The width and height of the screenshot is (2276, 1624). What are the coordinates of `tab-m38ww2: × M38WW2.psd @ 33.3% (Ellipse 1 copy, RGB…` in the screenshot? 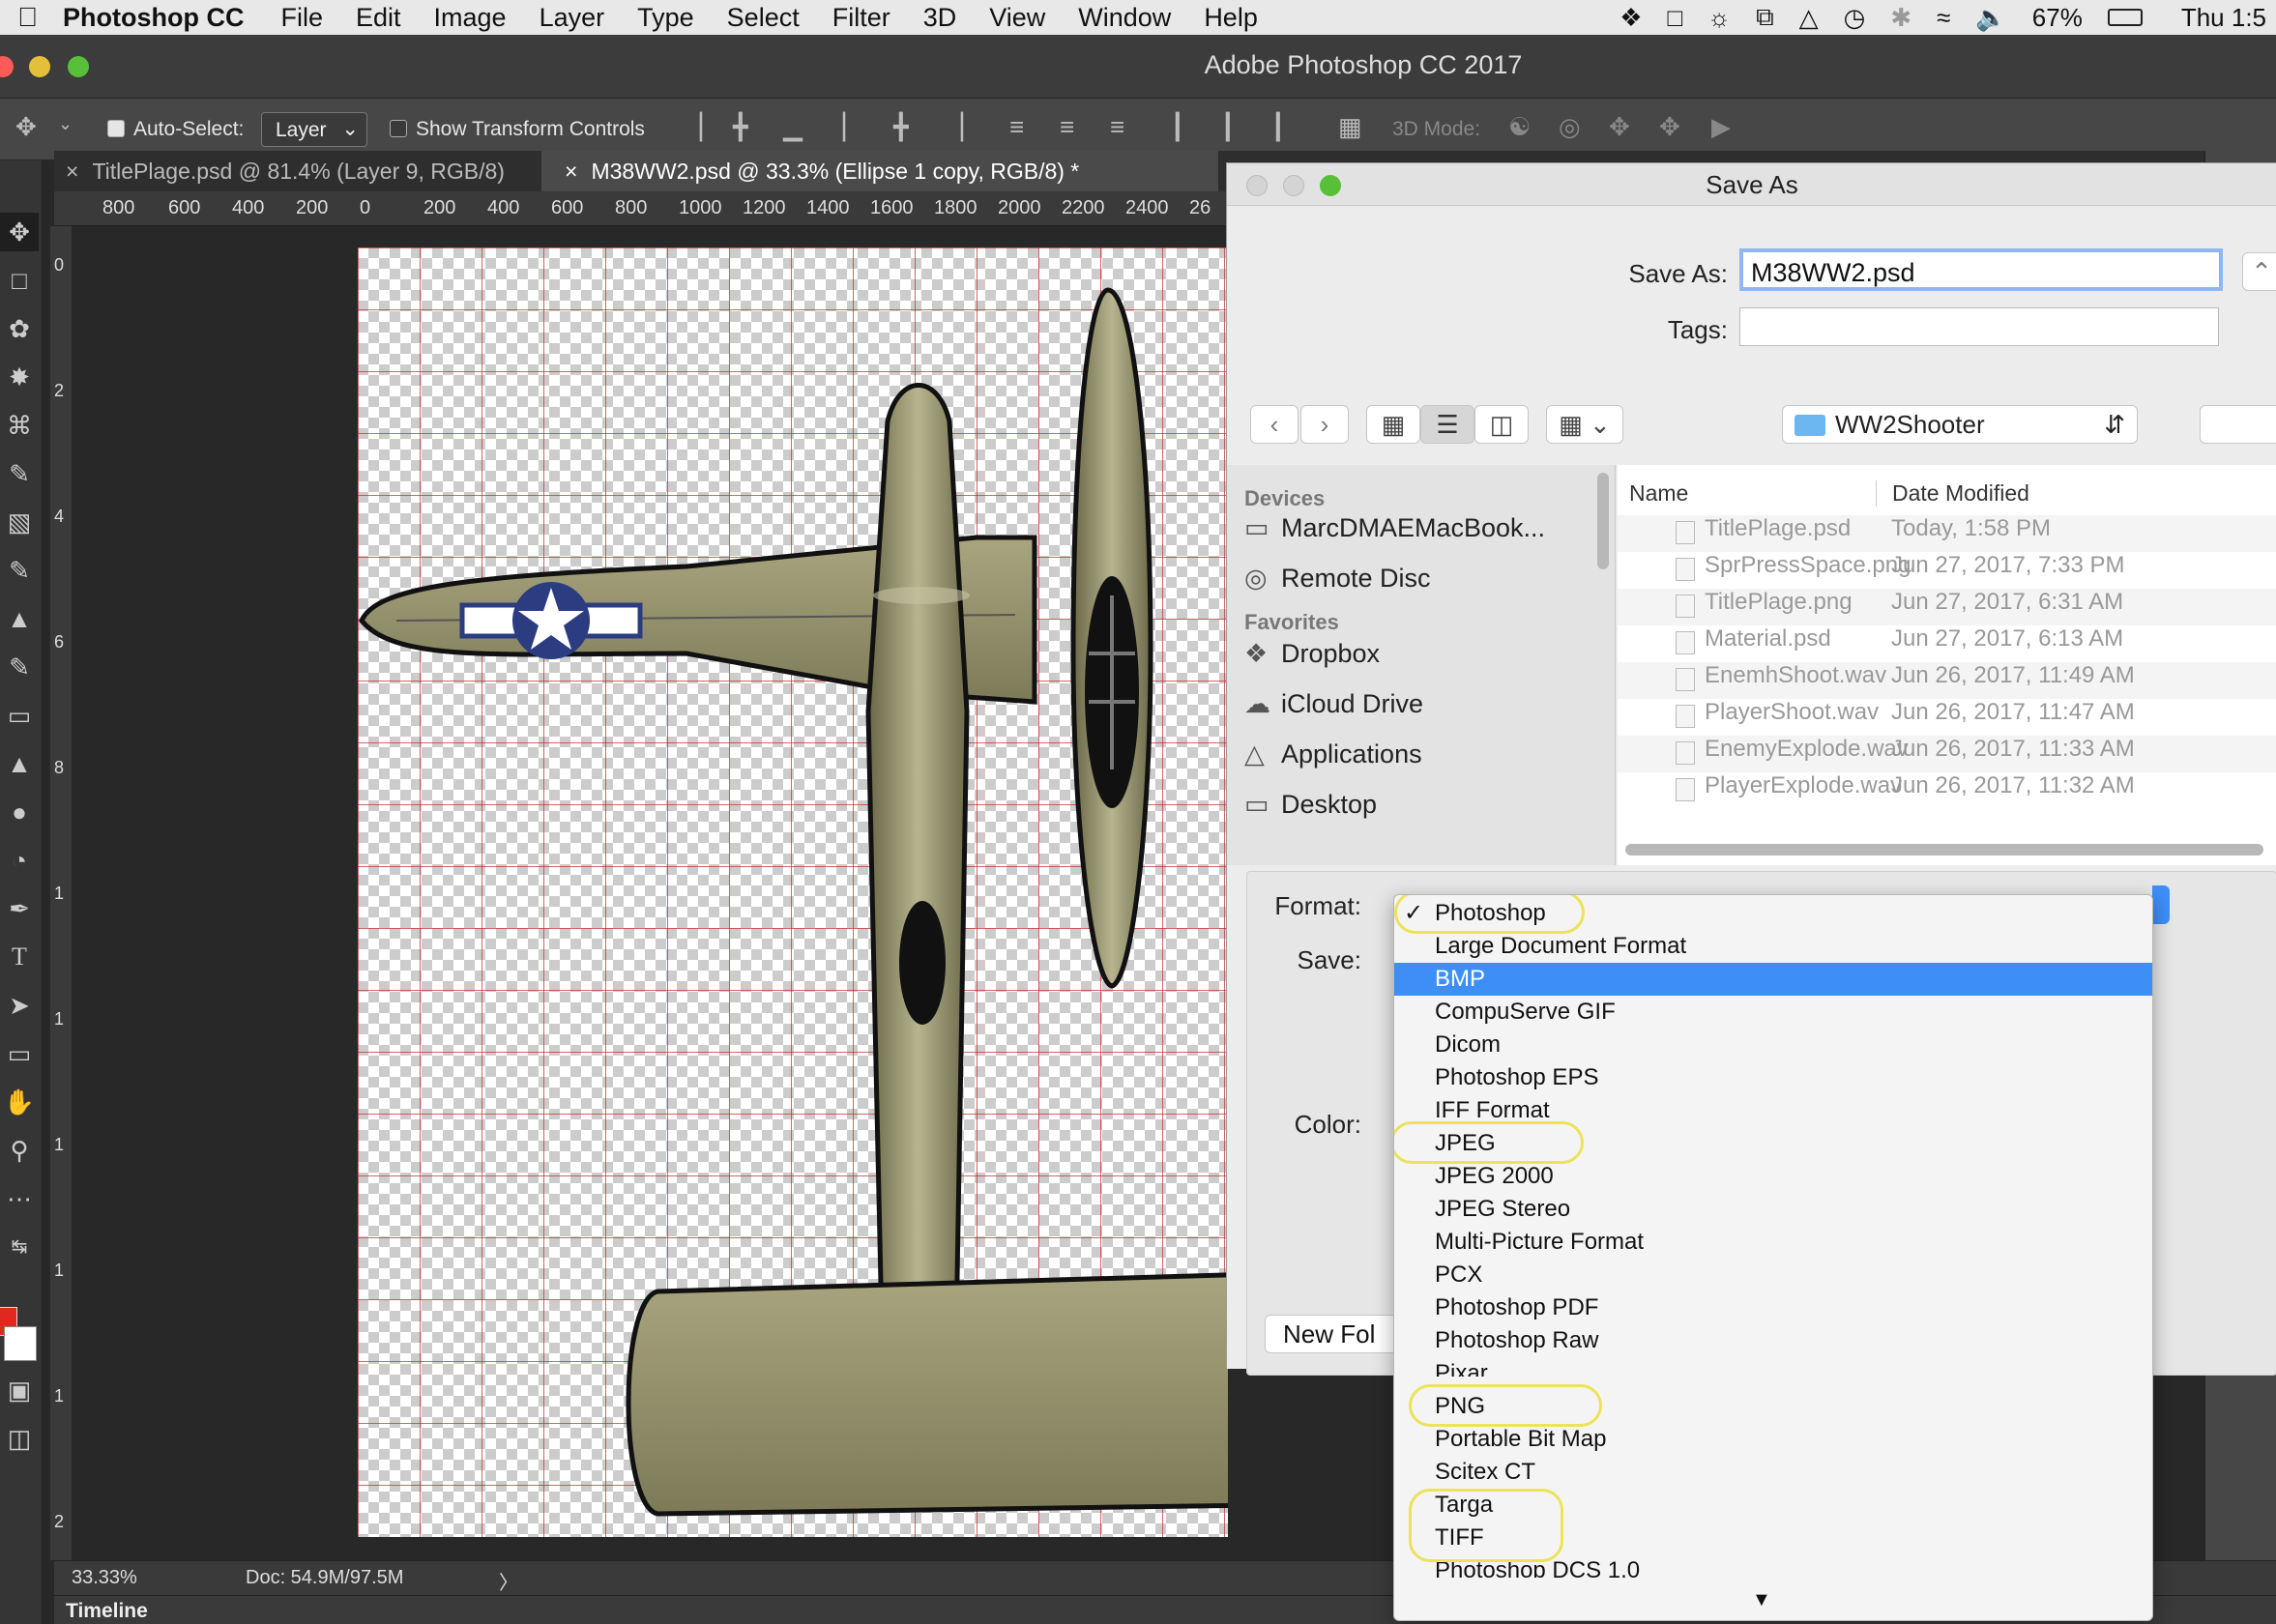 It's located at (879, 171).